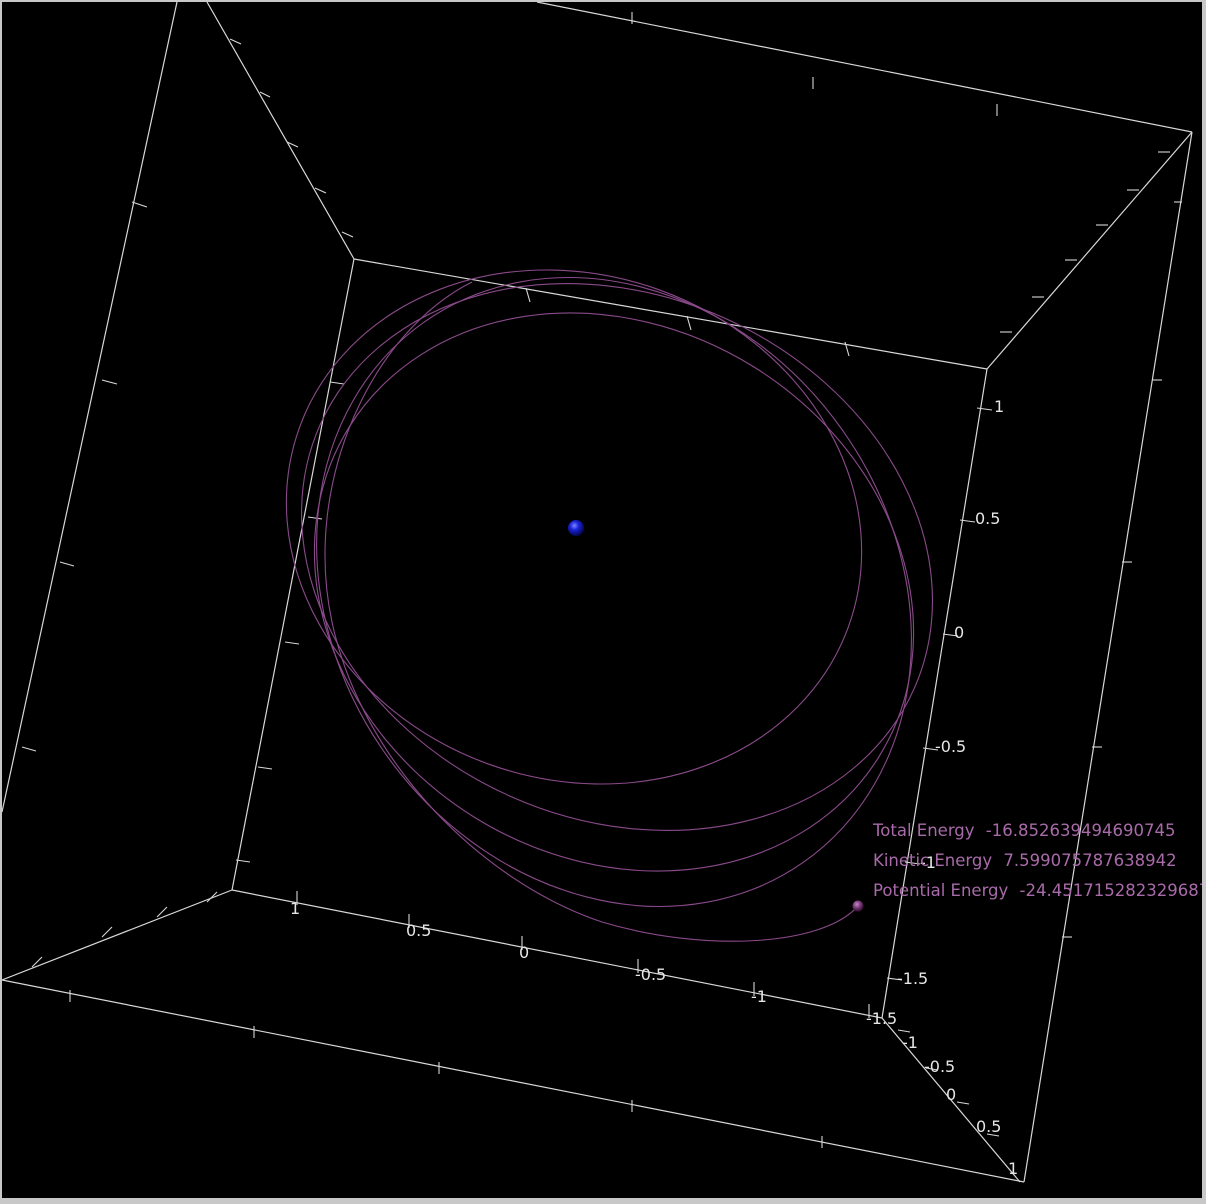 The width and height of the screenshot is (1206, 1204). I want to click on kinetic-energy-label: Kinetic Energy, so click(932, 860).